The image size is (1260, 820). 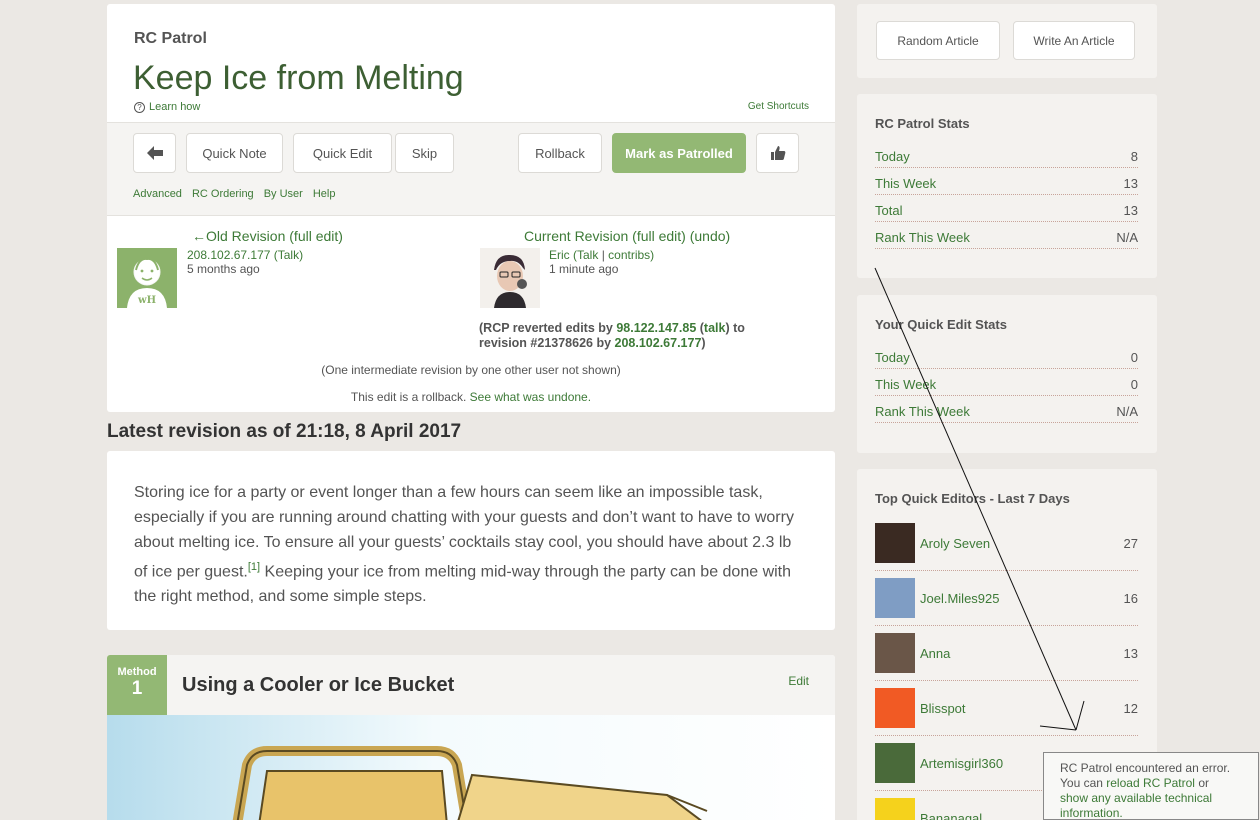 What do you see at coordinates (658, 343) in the screenshot?
I see `target-ip-link: 208.102.67.177` at bounding box center [658, 343].